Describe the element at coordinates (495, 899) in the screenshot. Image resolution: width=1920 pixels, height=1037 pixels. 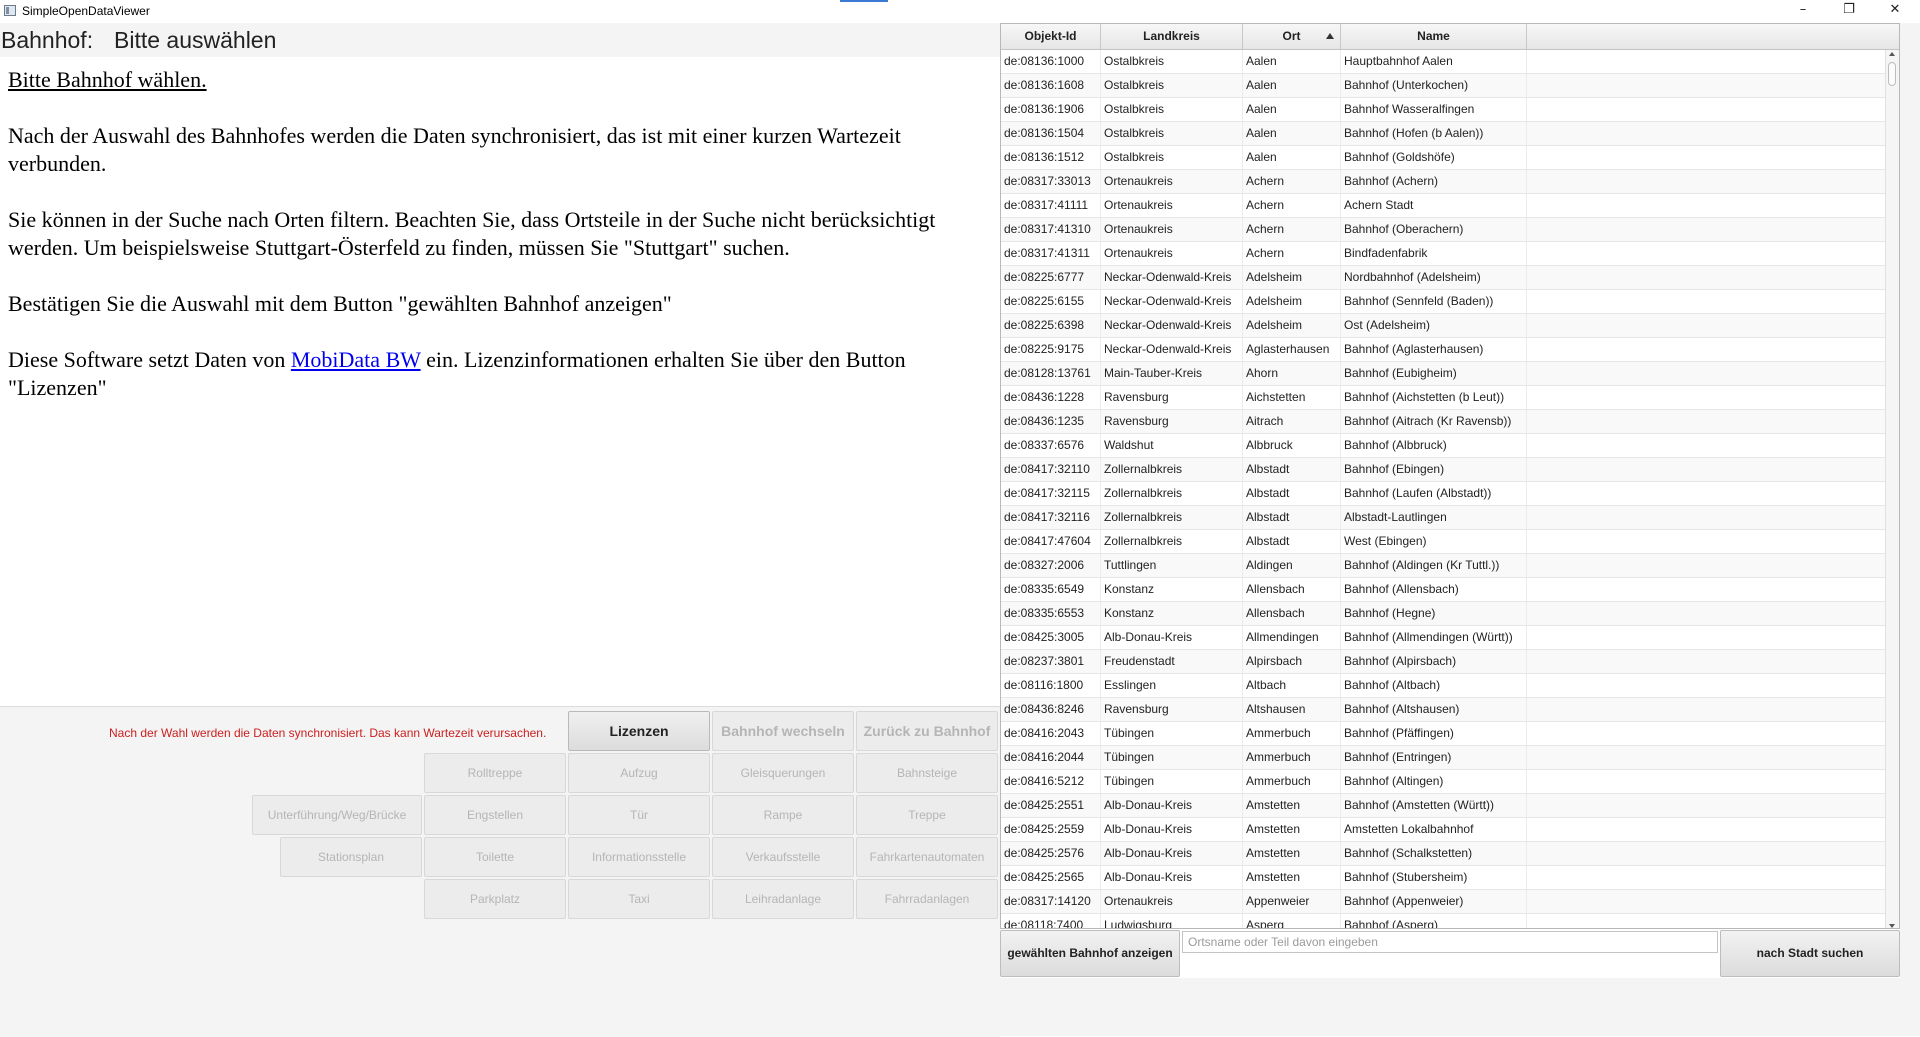
I see `parking-button: Parkplatz` at that location.